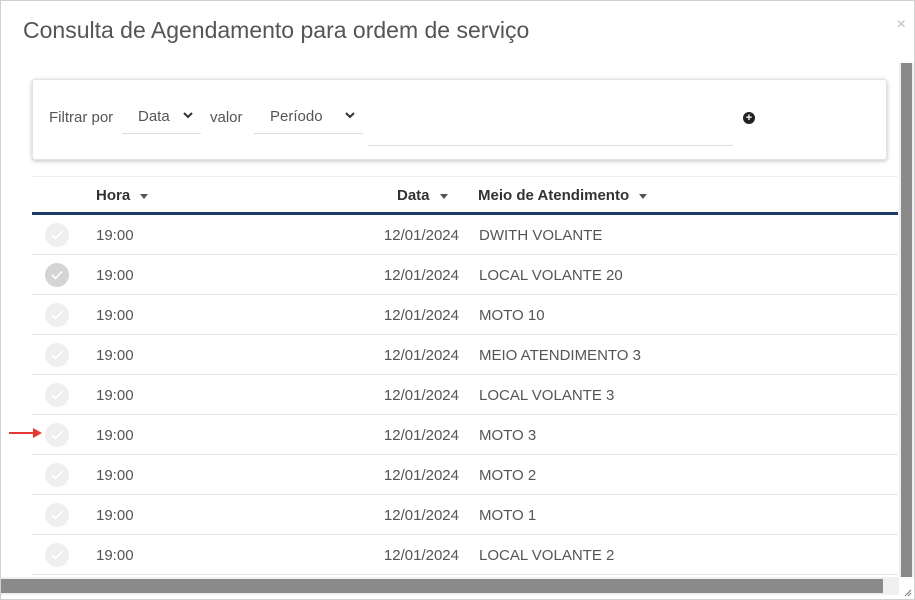  I want to click on horizontal-scroll-thumb, so click(442, 586).